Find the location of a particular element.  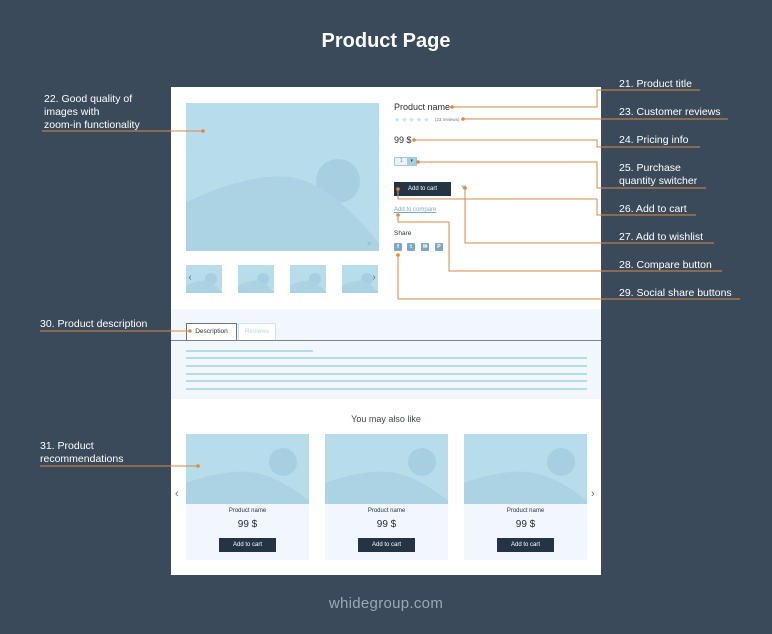

quantity-switcher: 1 ▾ is located at coordinates (405, 161).